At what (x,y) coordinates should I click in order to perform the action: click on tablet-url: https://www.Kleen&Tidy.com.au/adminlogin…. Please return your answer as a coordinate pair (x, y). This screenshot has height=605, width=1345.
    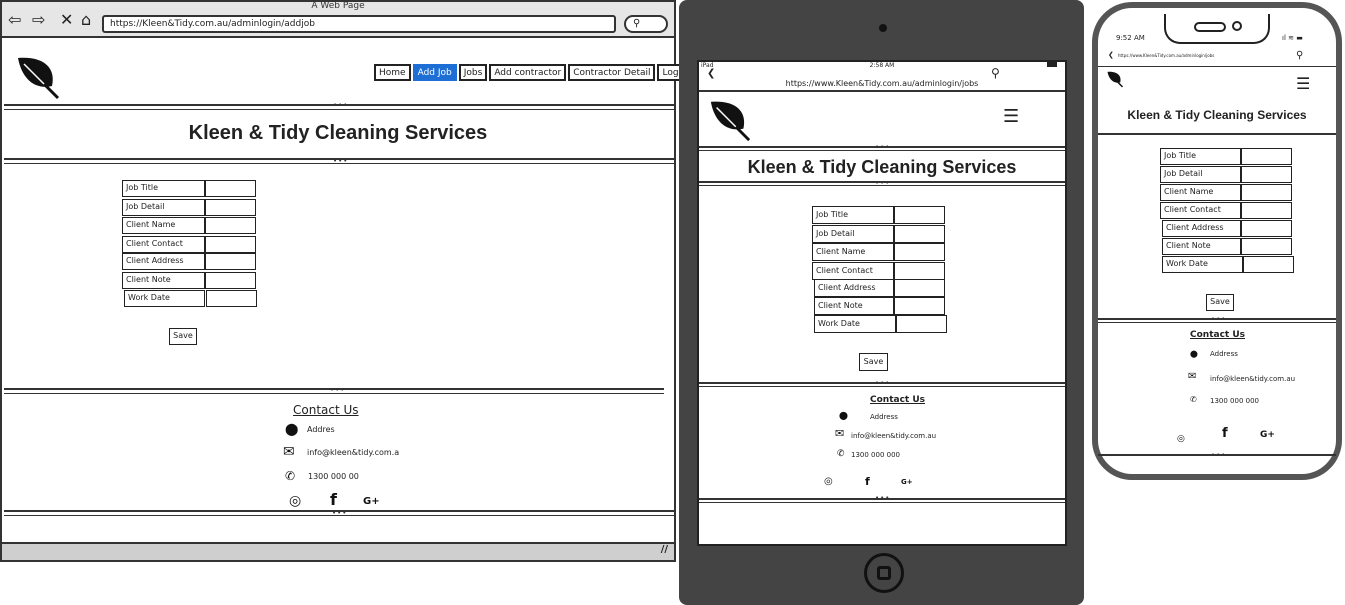
    Looking at the image, I should click on (882, 83).